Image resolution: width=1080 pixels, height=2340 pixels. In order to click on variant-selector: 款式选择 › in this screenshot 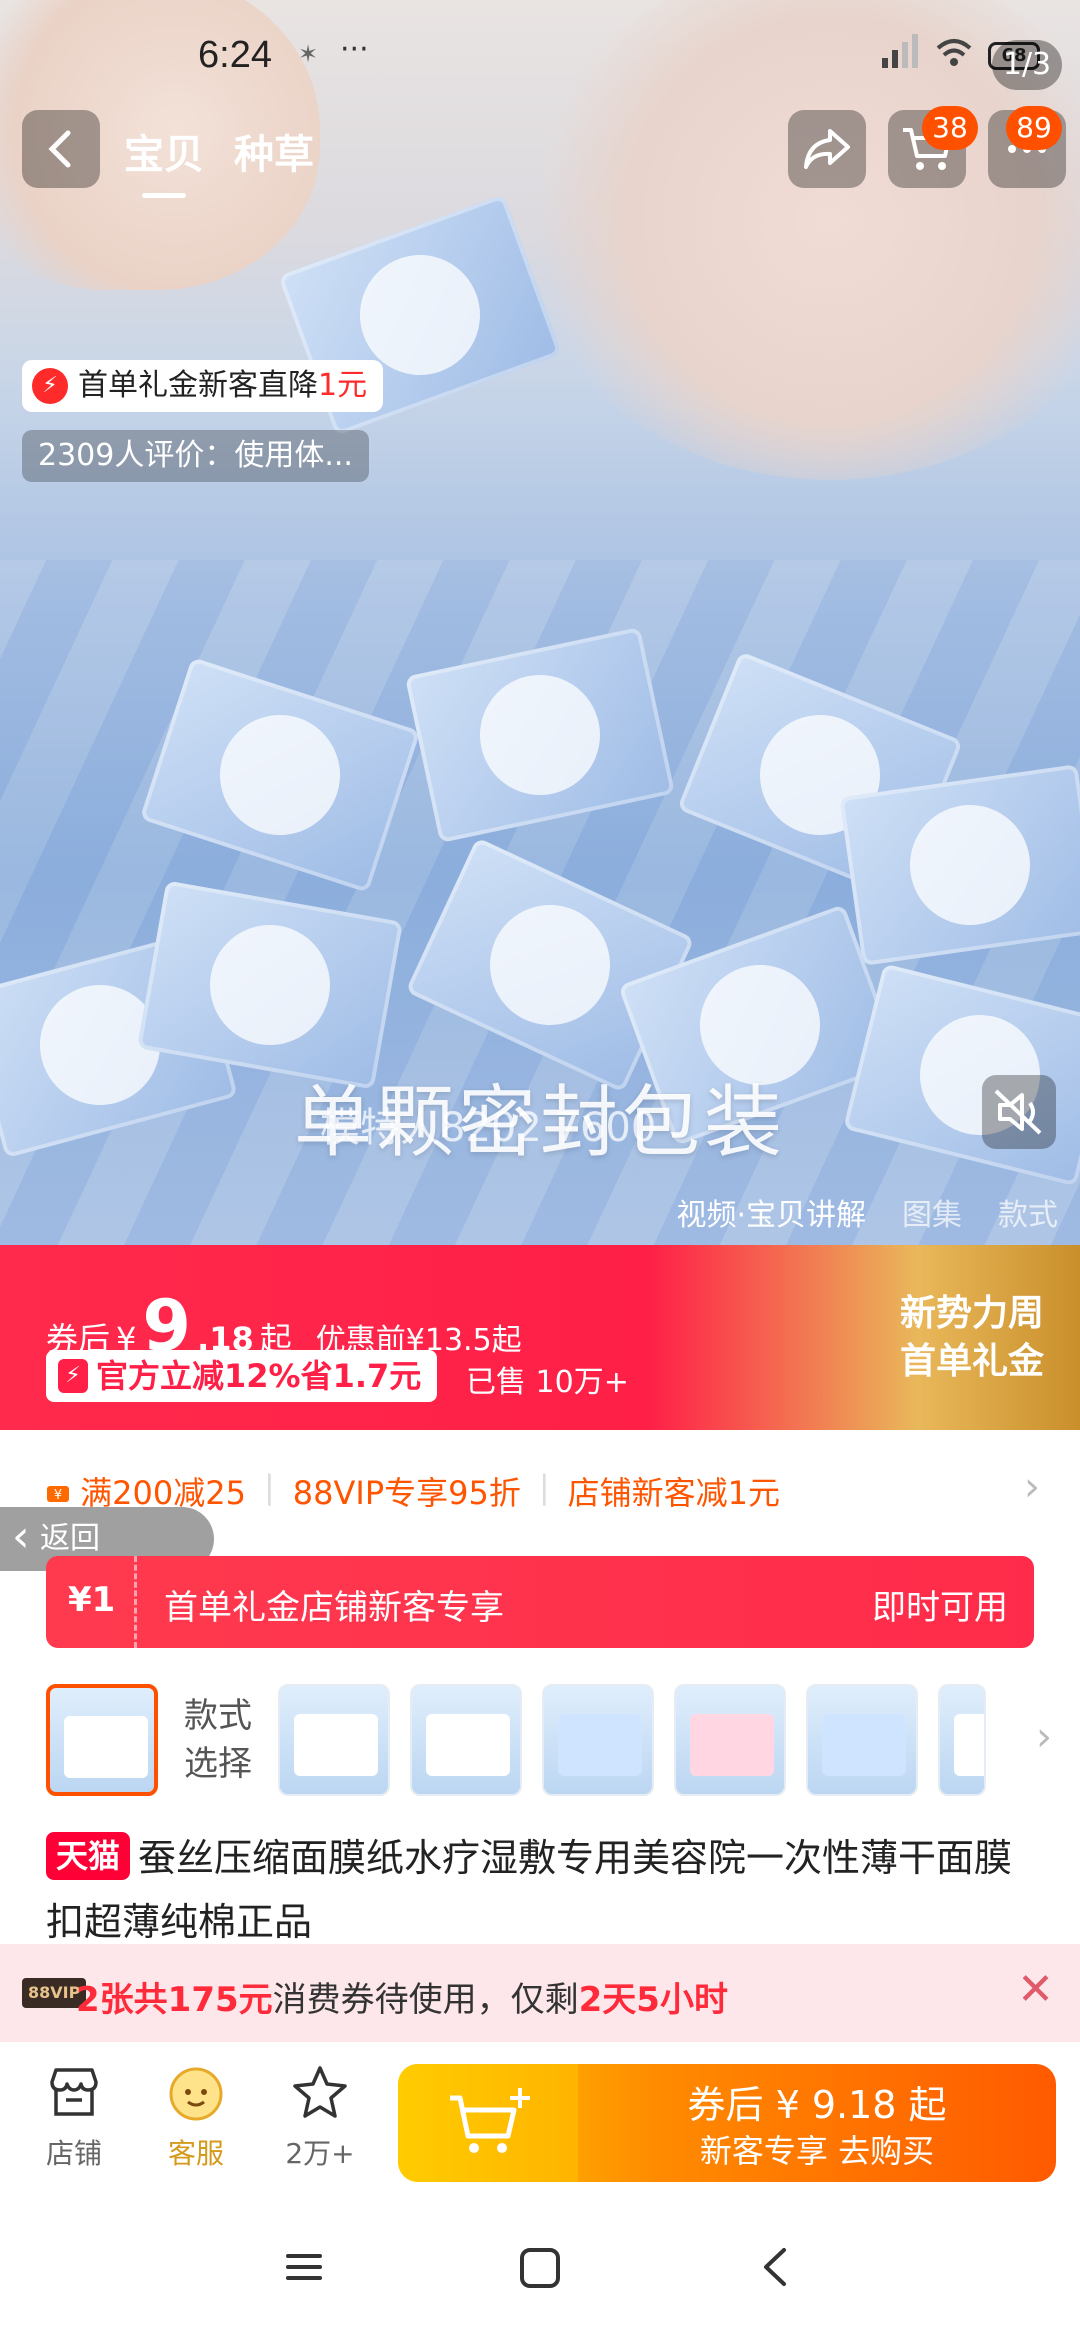, I will do `click(549, 1743)`.